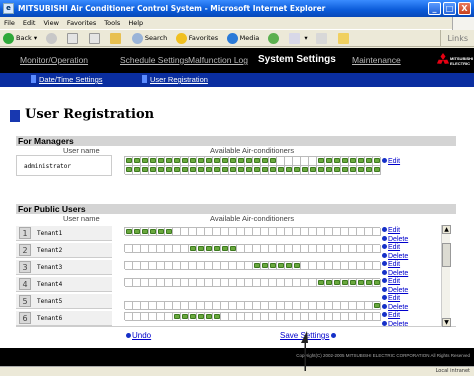  I want to click on maximize-button: □, so click(449, 8).